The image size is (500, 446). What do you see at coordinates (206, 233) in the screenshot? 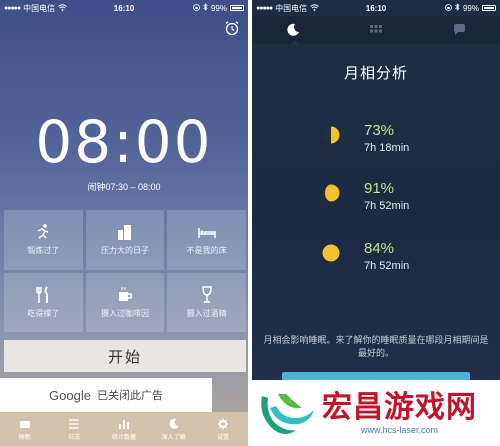
I see `bed-icon` at bounding box center [206, 233].